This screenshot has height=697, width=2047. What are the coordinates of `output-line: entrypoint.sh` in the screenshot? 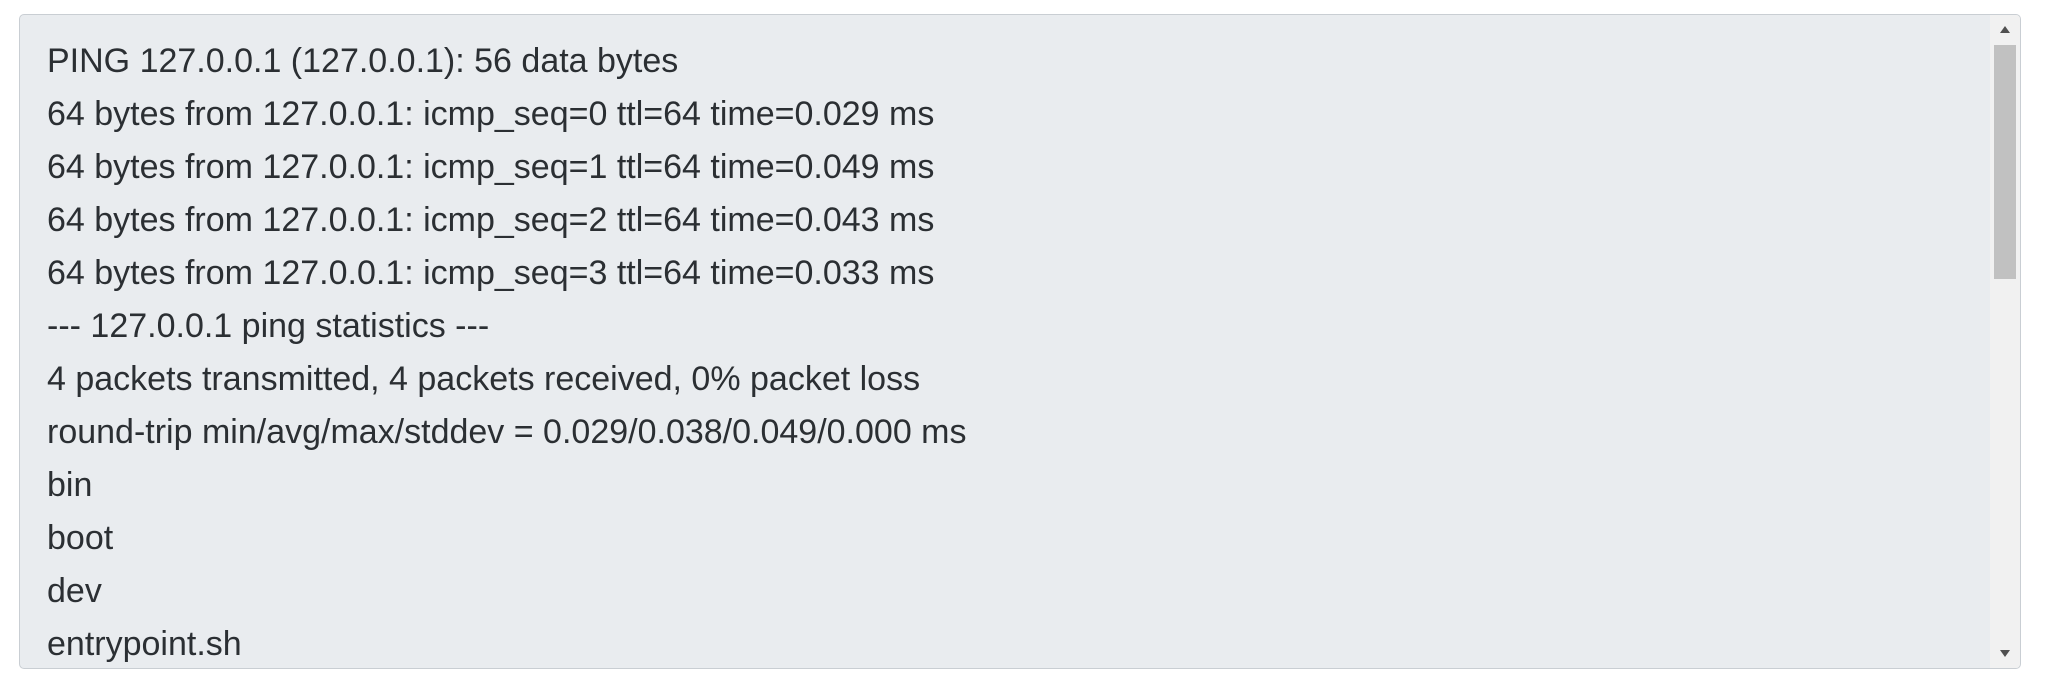 It's located at (144, 644).